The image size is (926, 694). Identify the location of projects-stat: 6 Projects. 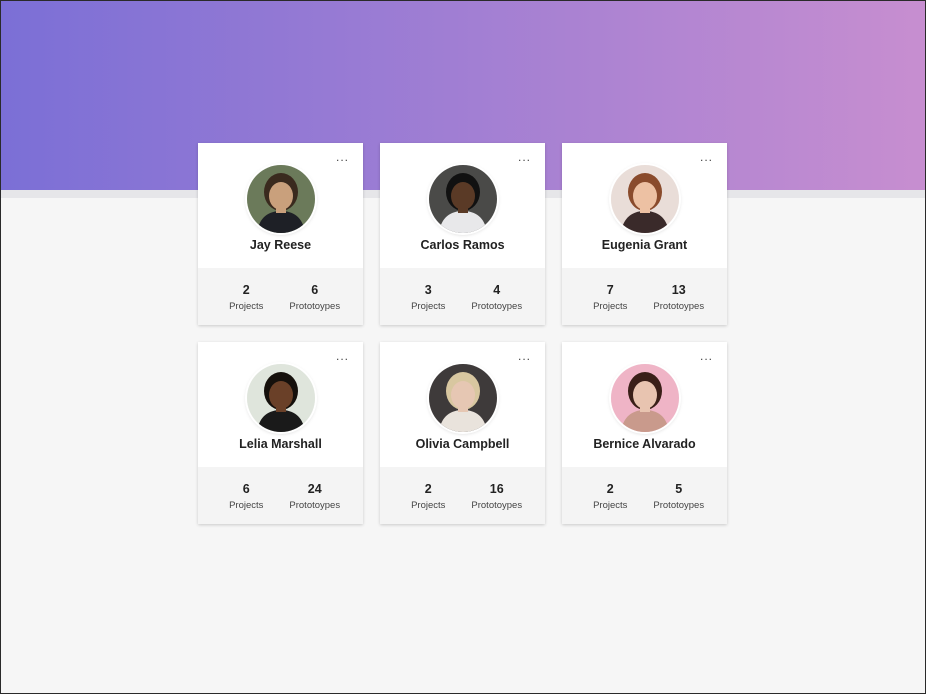
(246, 495).